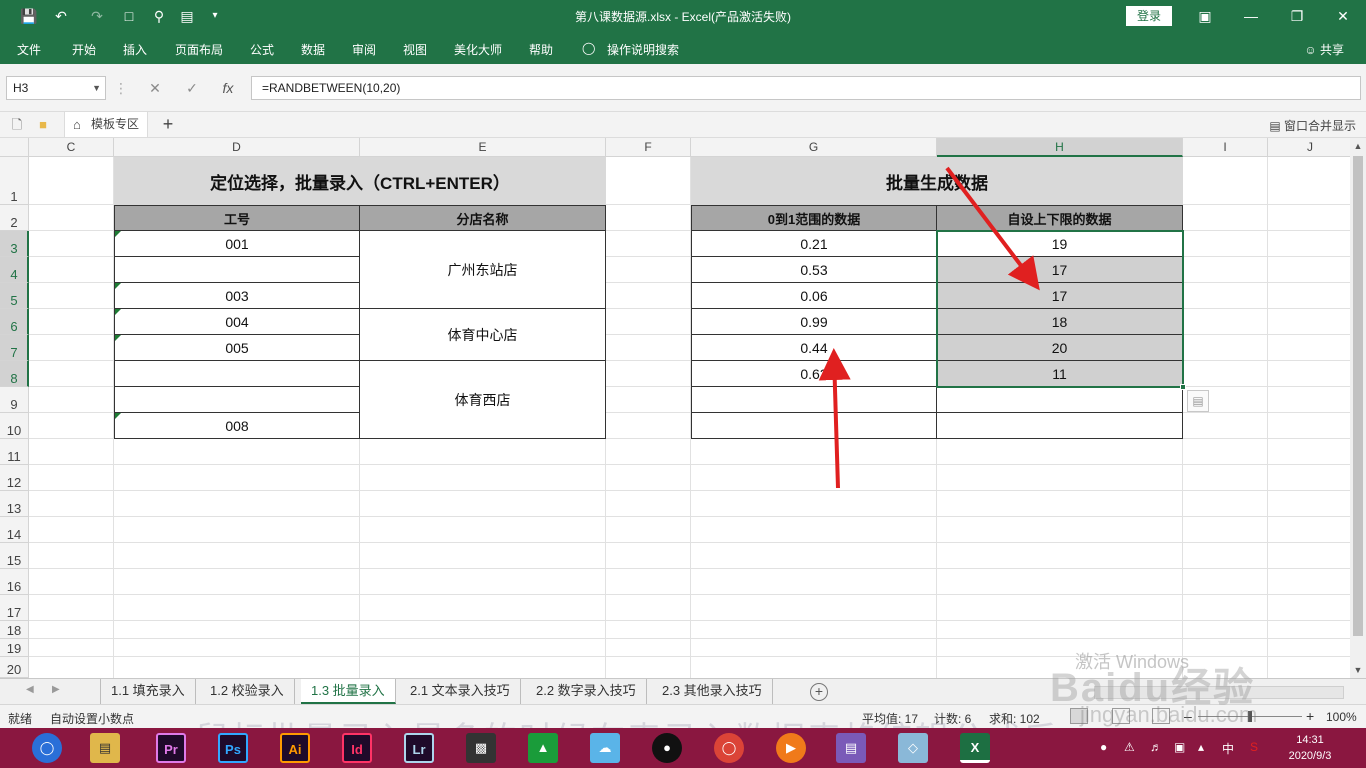 This screenshot has width=1366, height=768. I want to click on template-tab: ⌂ 模板专区, so click(106, 124).